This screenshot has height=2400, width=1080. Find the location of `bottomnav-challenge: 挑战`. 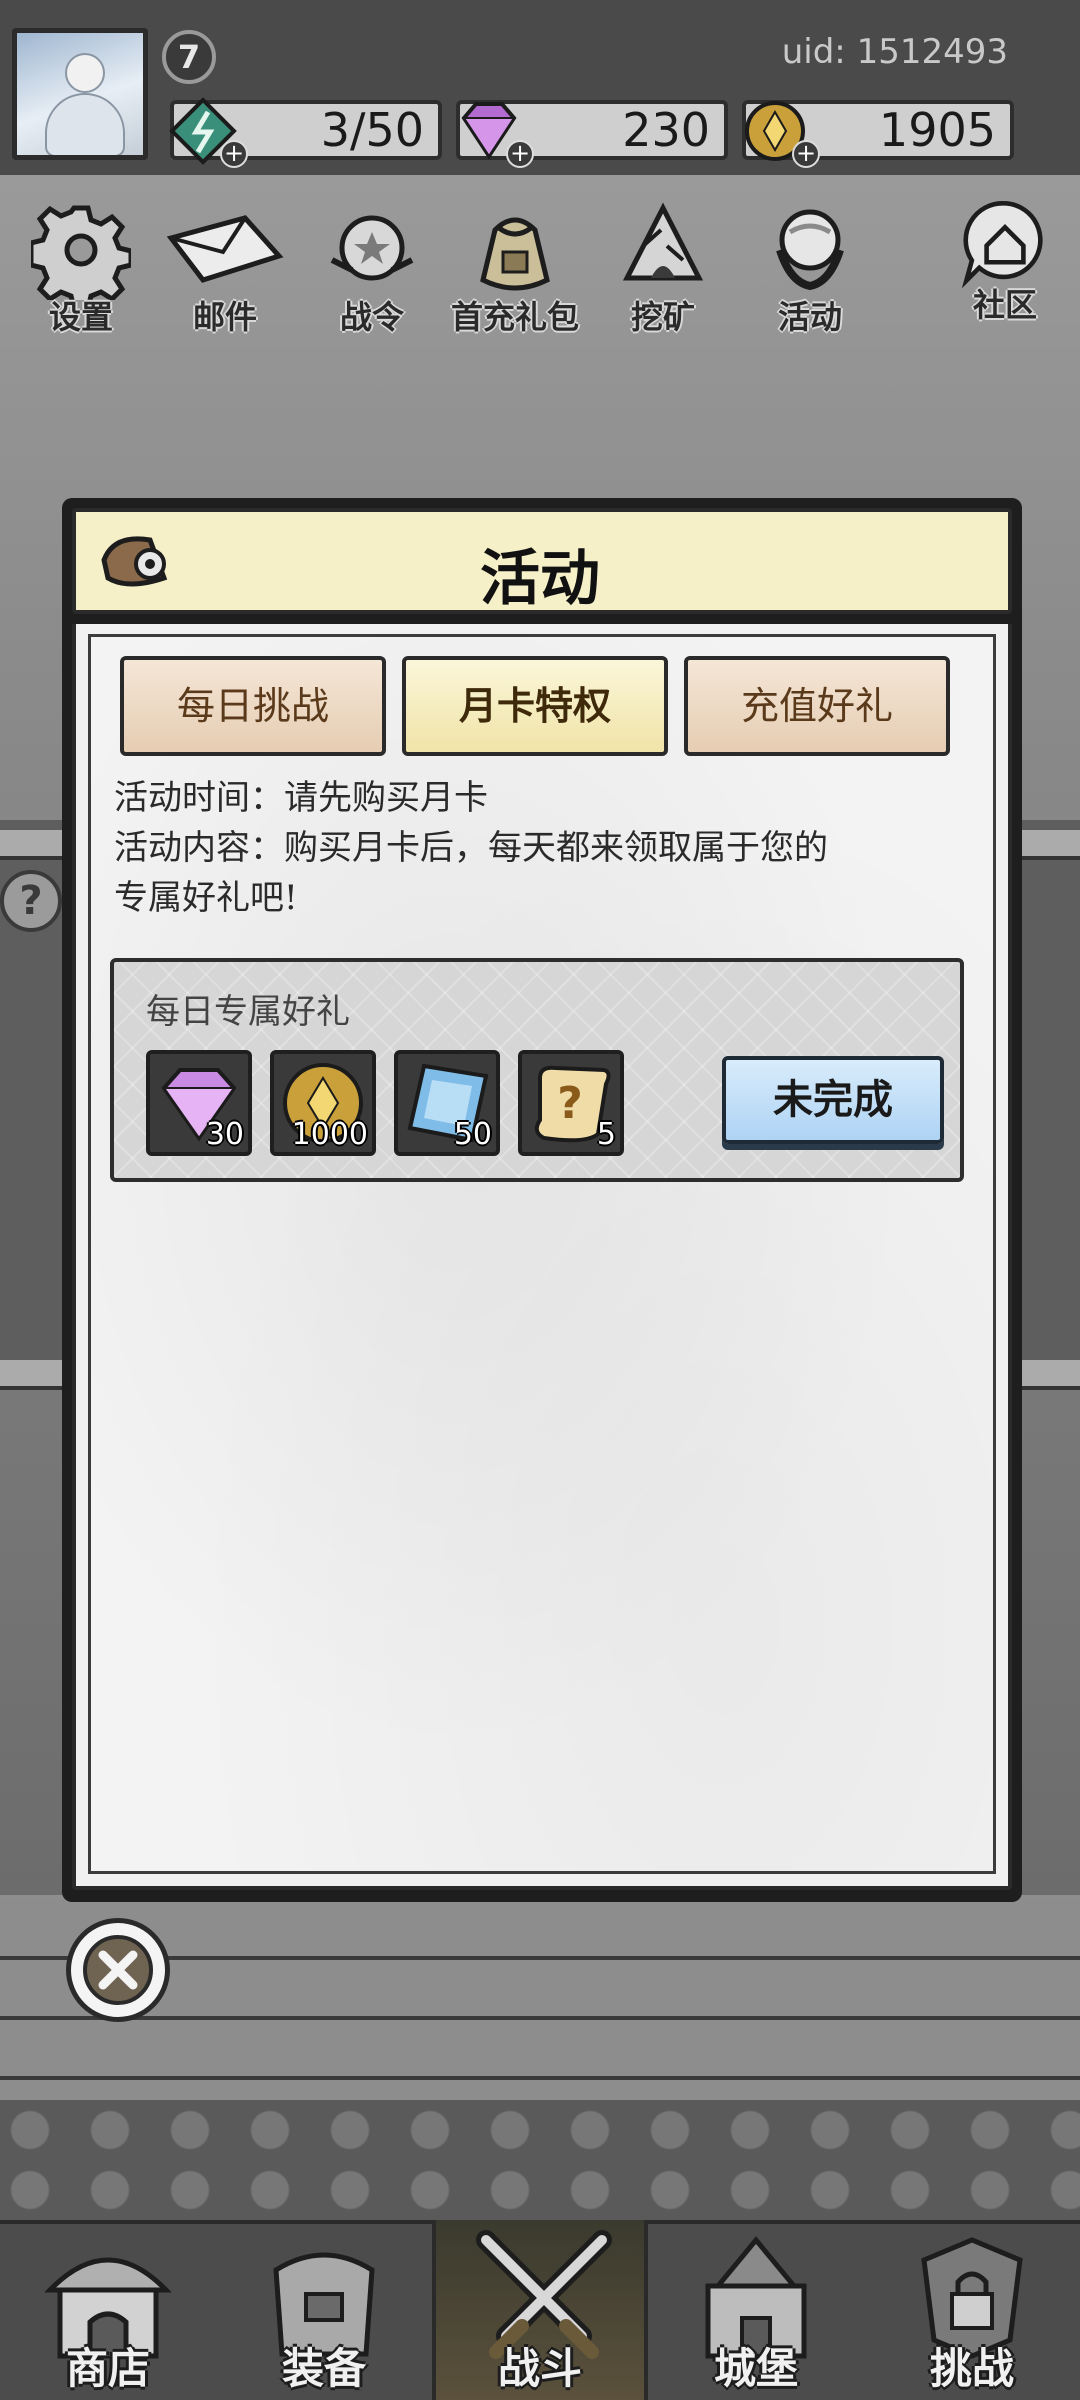

bottomnav-challenge: 挑战 is located at coordinates (972, 2310).